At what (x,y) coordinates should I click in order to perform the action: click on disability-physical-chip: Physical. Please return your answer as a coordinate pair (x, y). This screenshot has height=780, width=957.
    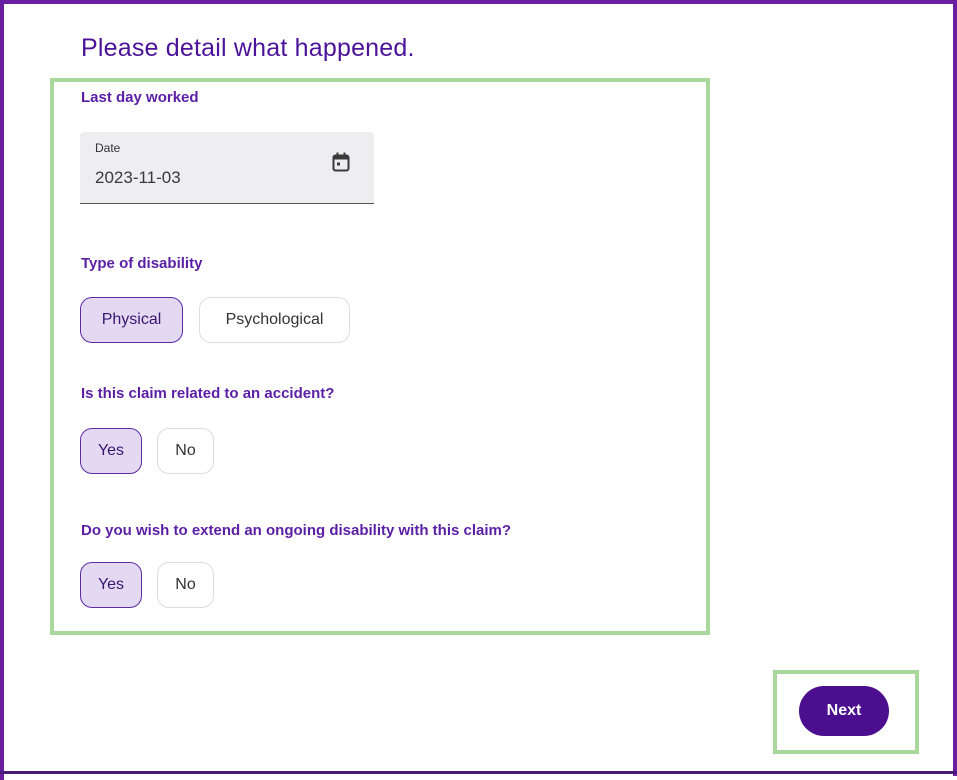
    Looking at the image, I should click on (131, 320).